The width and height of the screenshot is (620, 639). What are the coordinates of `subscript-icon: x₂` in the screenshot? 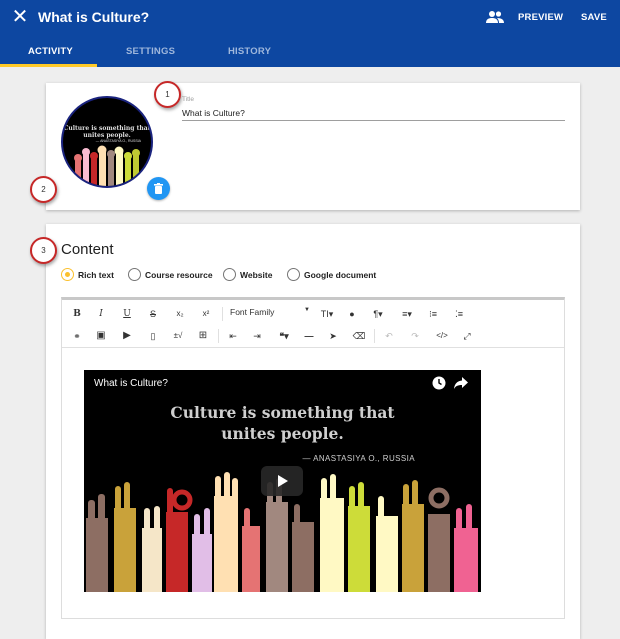 It's located at (180, 314).